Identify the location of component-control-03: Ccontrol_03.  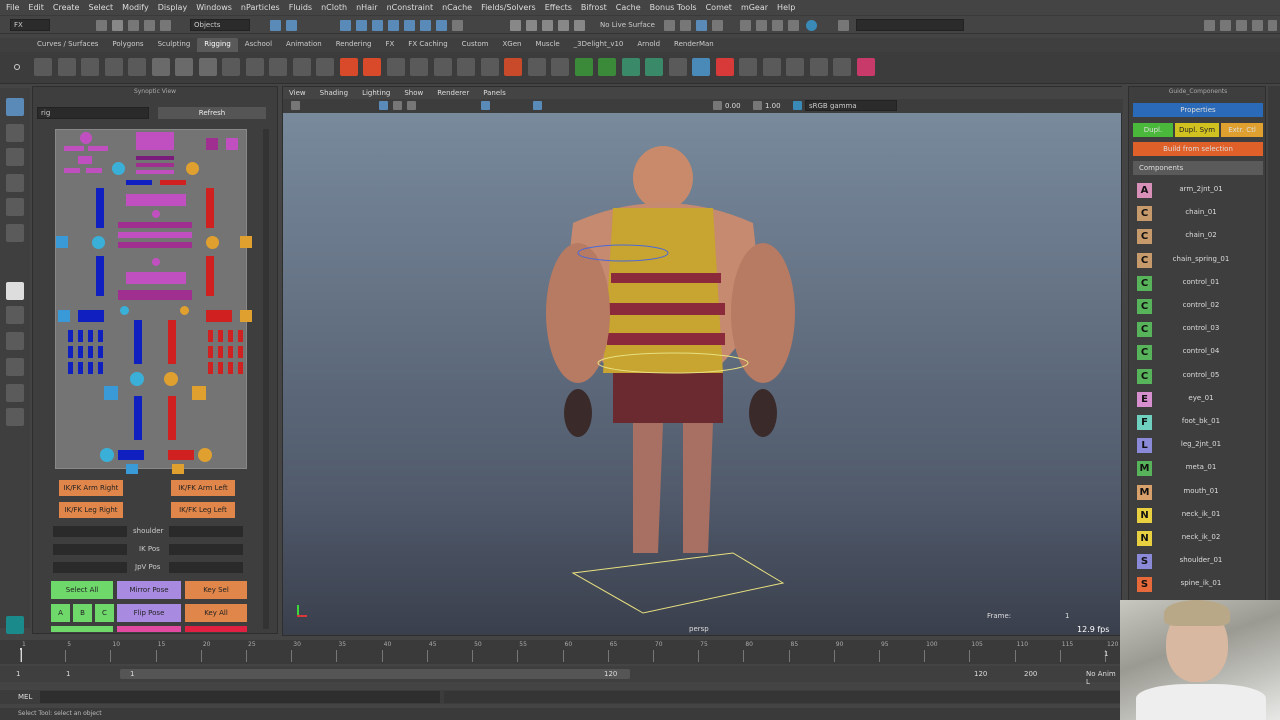
(1198, 330).